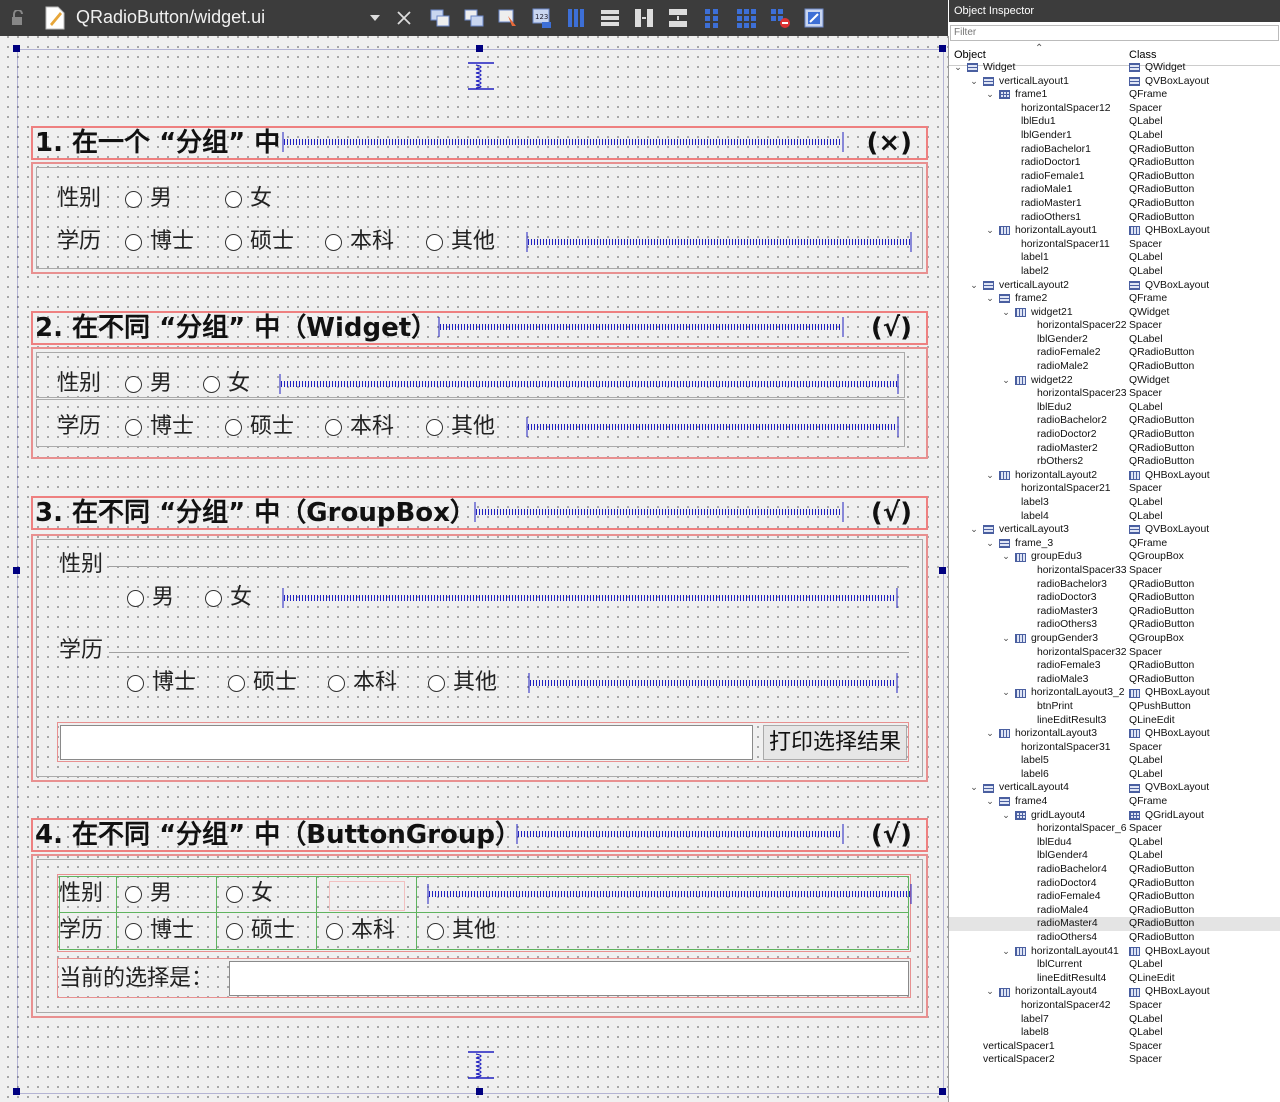  Describe the element at coordinates (474, 18) in the screenshot. I see `edit-signals-icon` at that location.